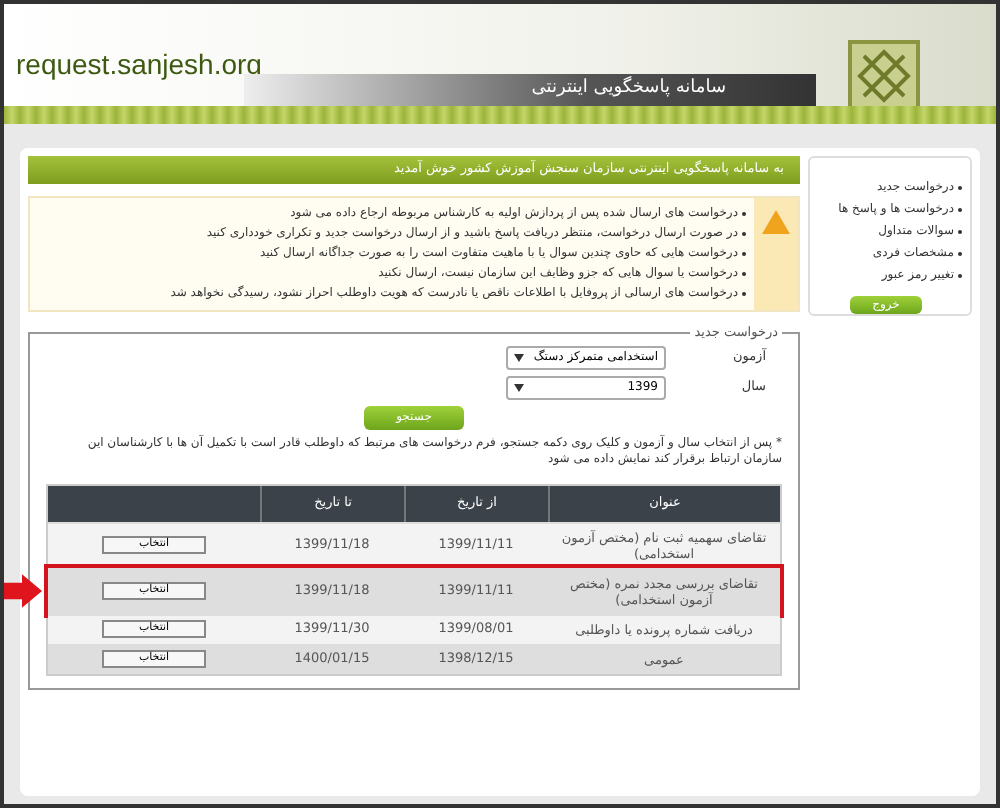 The image size is (1000, 808). I want to click on header-title: سامانه پاسخگویی اینترنتی, so click(628, 89).